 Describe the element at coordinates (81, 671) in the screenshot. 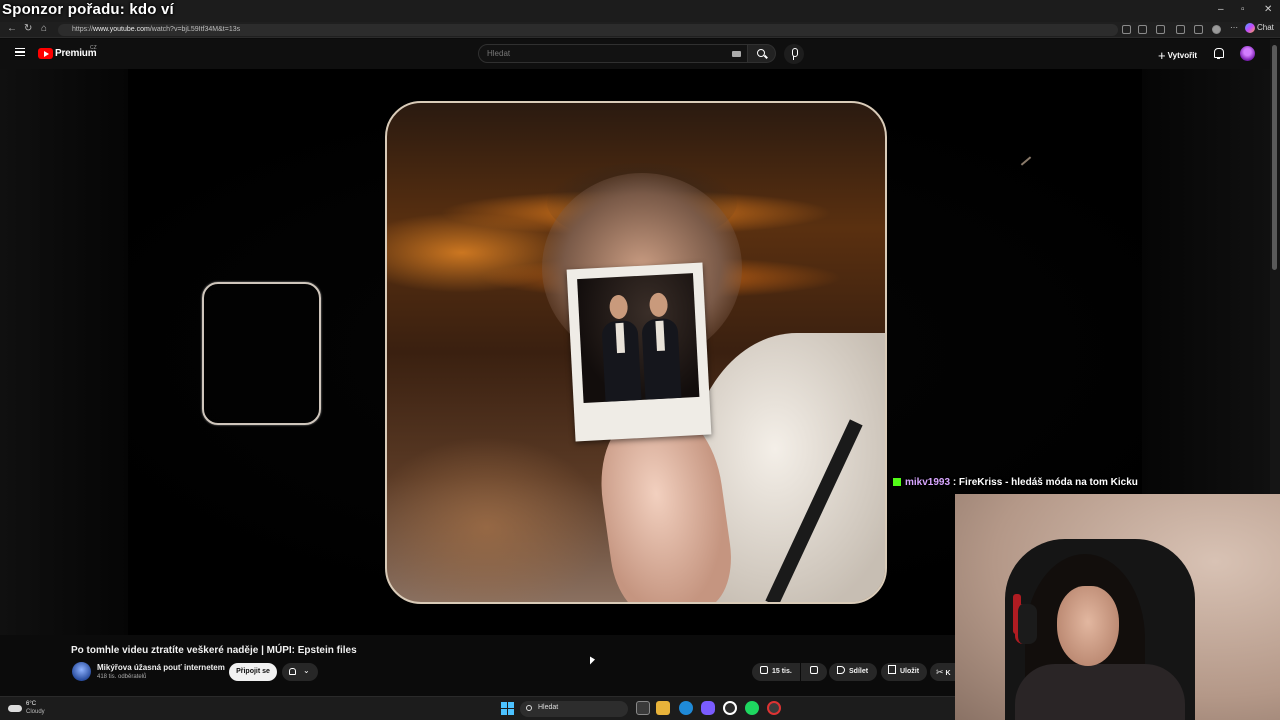

I see `channel-avatar` at that location.